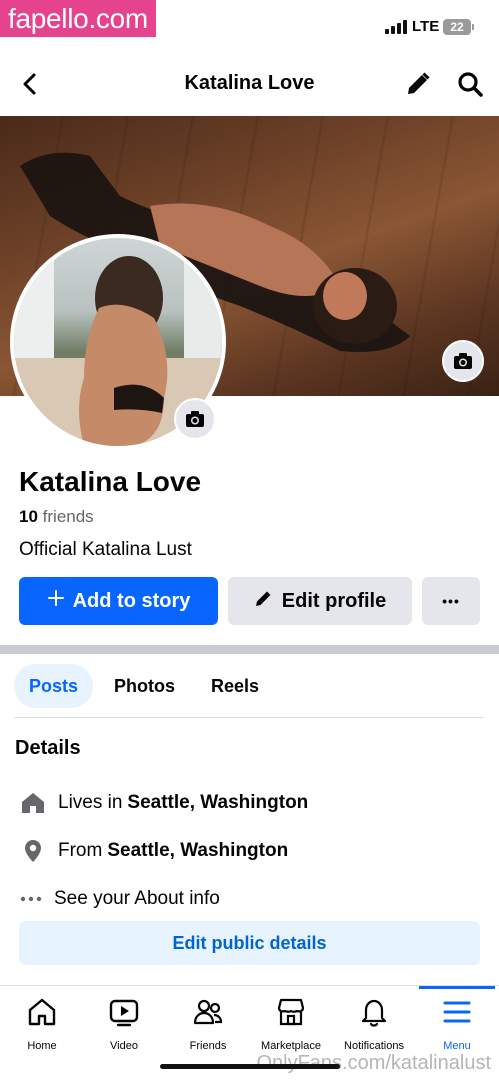 Image resolution: width=499 pixels, height=1080 pixels. What do you see at coordinates (463, 361) in the screenshot?
I see `cover-camera-icon` at bounding box center [463, 361].